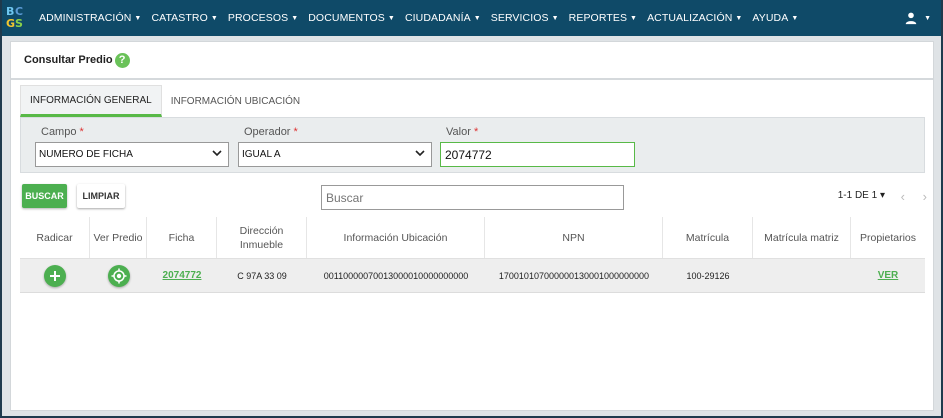 Image resolution: width=943 pixels, height=418 pixels. What do you see at coordinates (708, 275) in the screenshot?
I see `matricula-cell: 100-29126` at bounding box center [708, 275].